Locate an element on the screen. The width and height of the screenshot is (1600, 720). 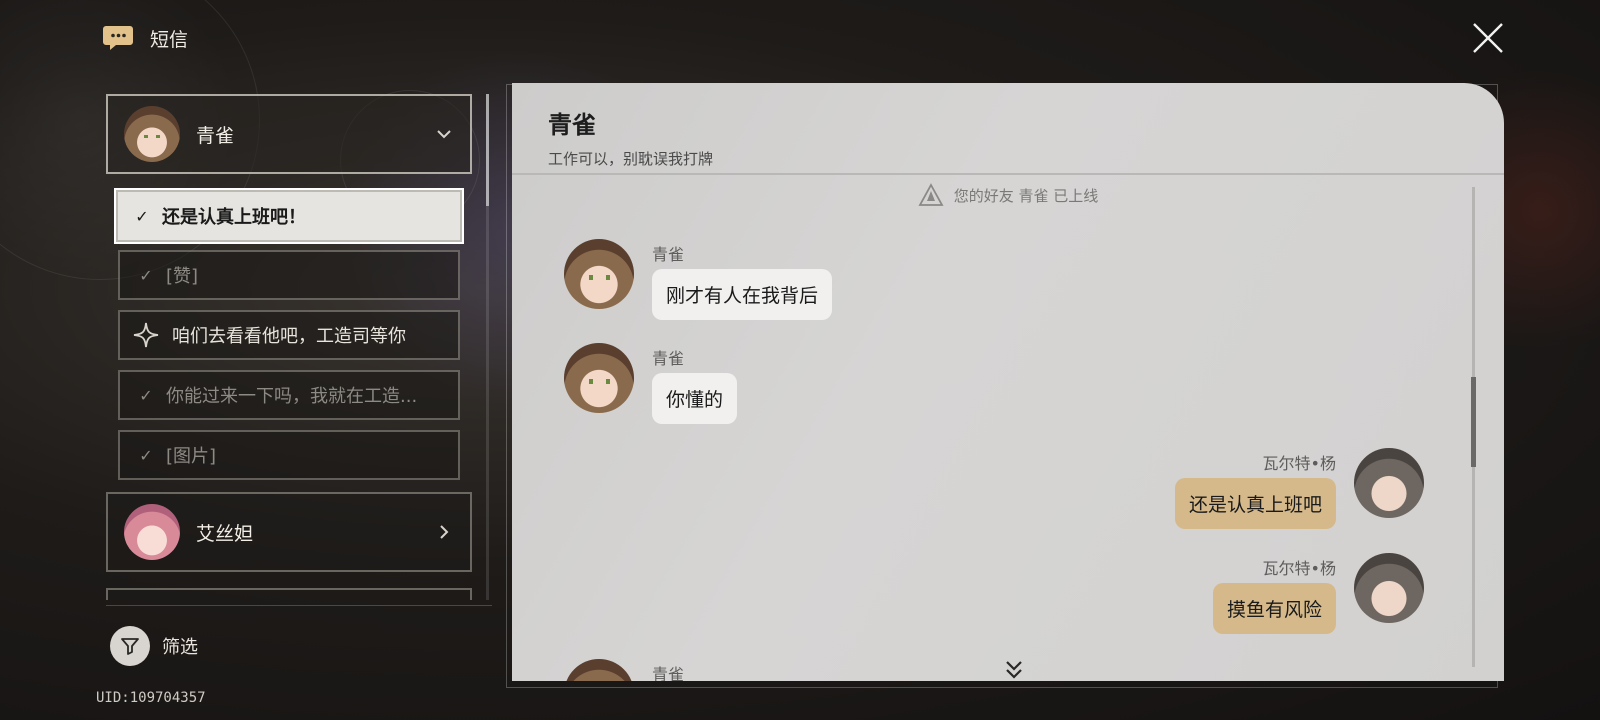
chat-message: 瓦尔特•杨 还是认真上班吧 is located at coordinates (1218, 488).